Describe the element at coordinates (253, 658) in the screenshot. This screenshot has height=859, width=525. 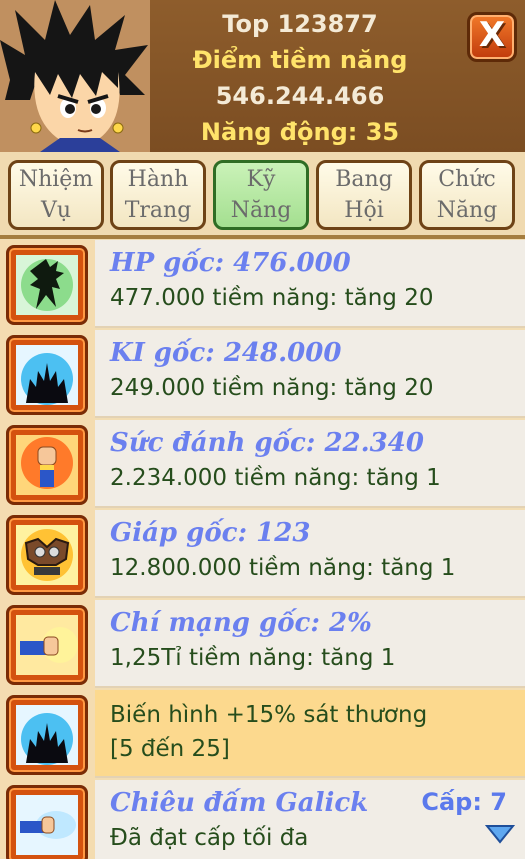
I see `stat-upgrade-cost: 1,25Tỉ tiềm năng: tăng 1` at that location.